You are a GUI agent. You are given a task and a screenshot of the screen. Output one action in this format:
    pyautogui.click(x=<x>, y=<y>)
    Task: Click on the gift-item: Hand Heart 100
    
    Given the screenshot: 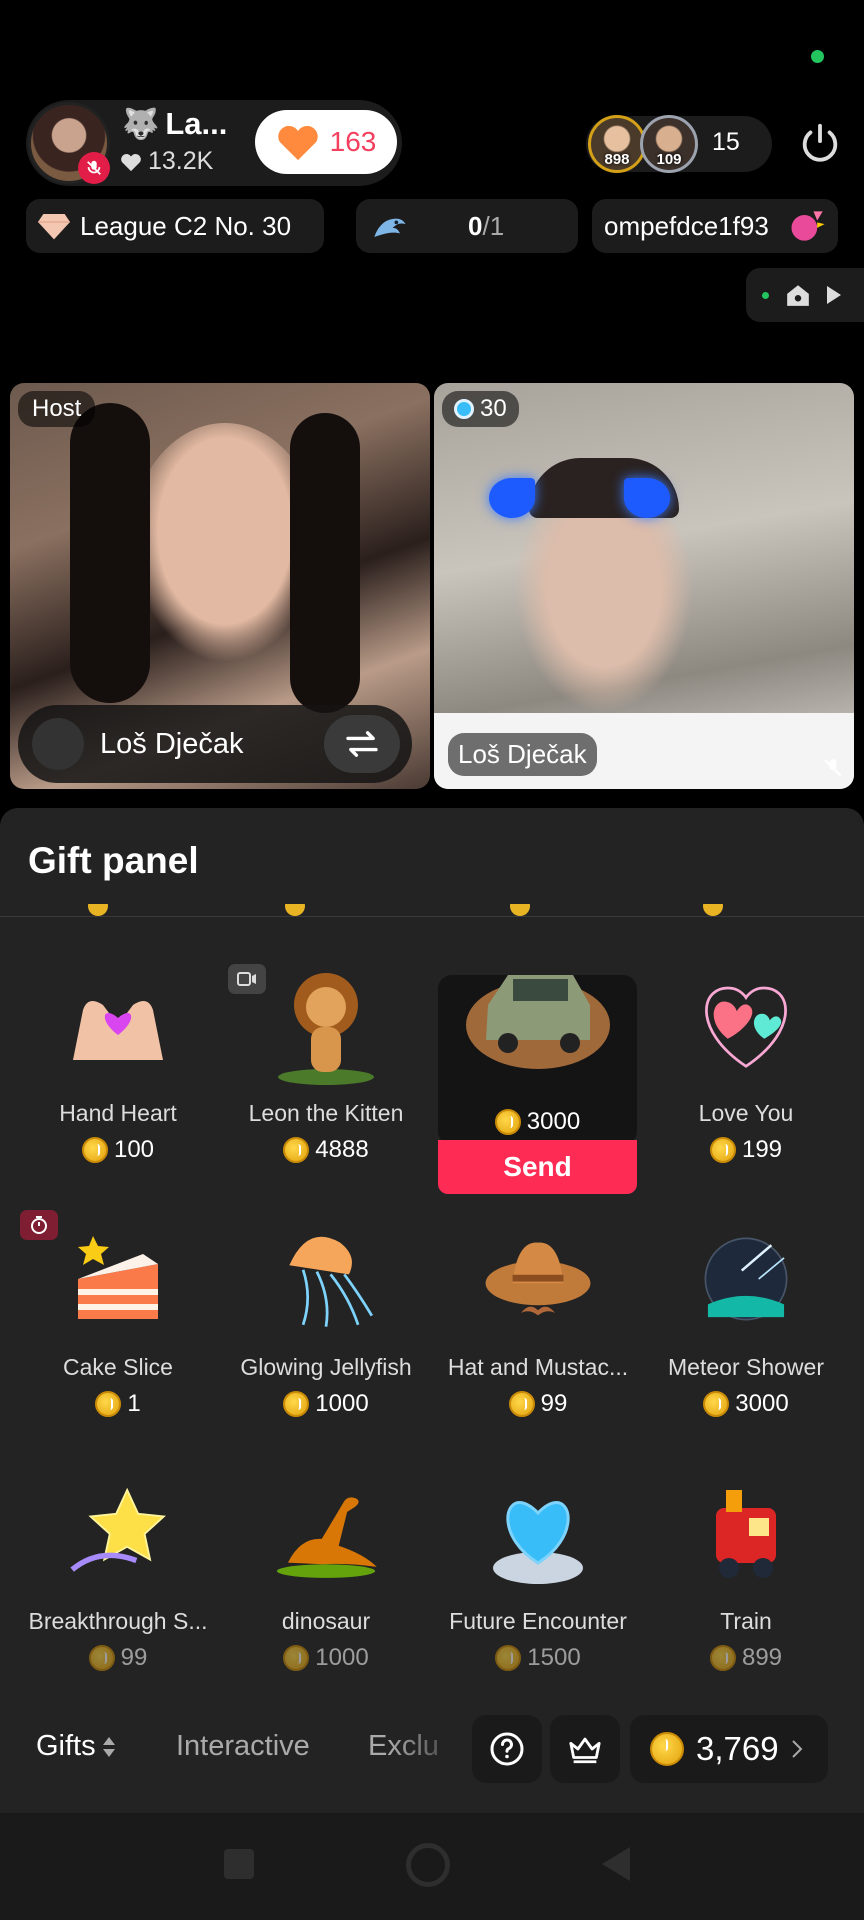 What is the action you would take?
    pyautogui.click(x=118, y=1080)
    